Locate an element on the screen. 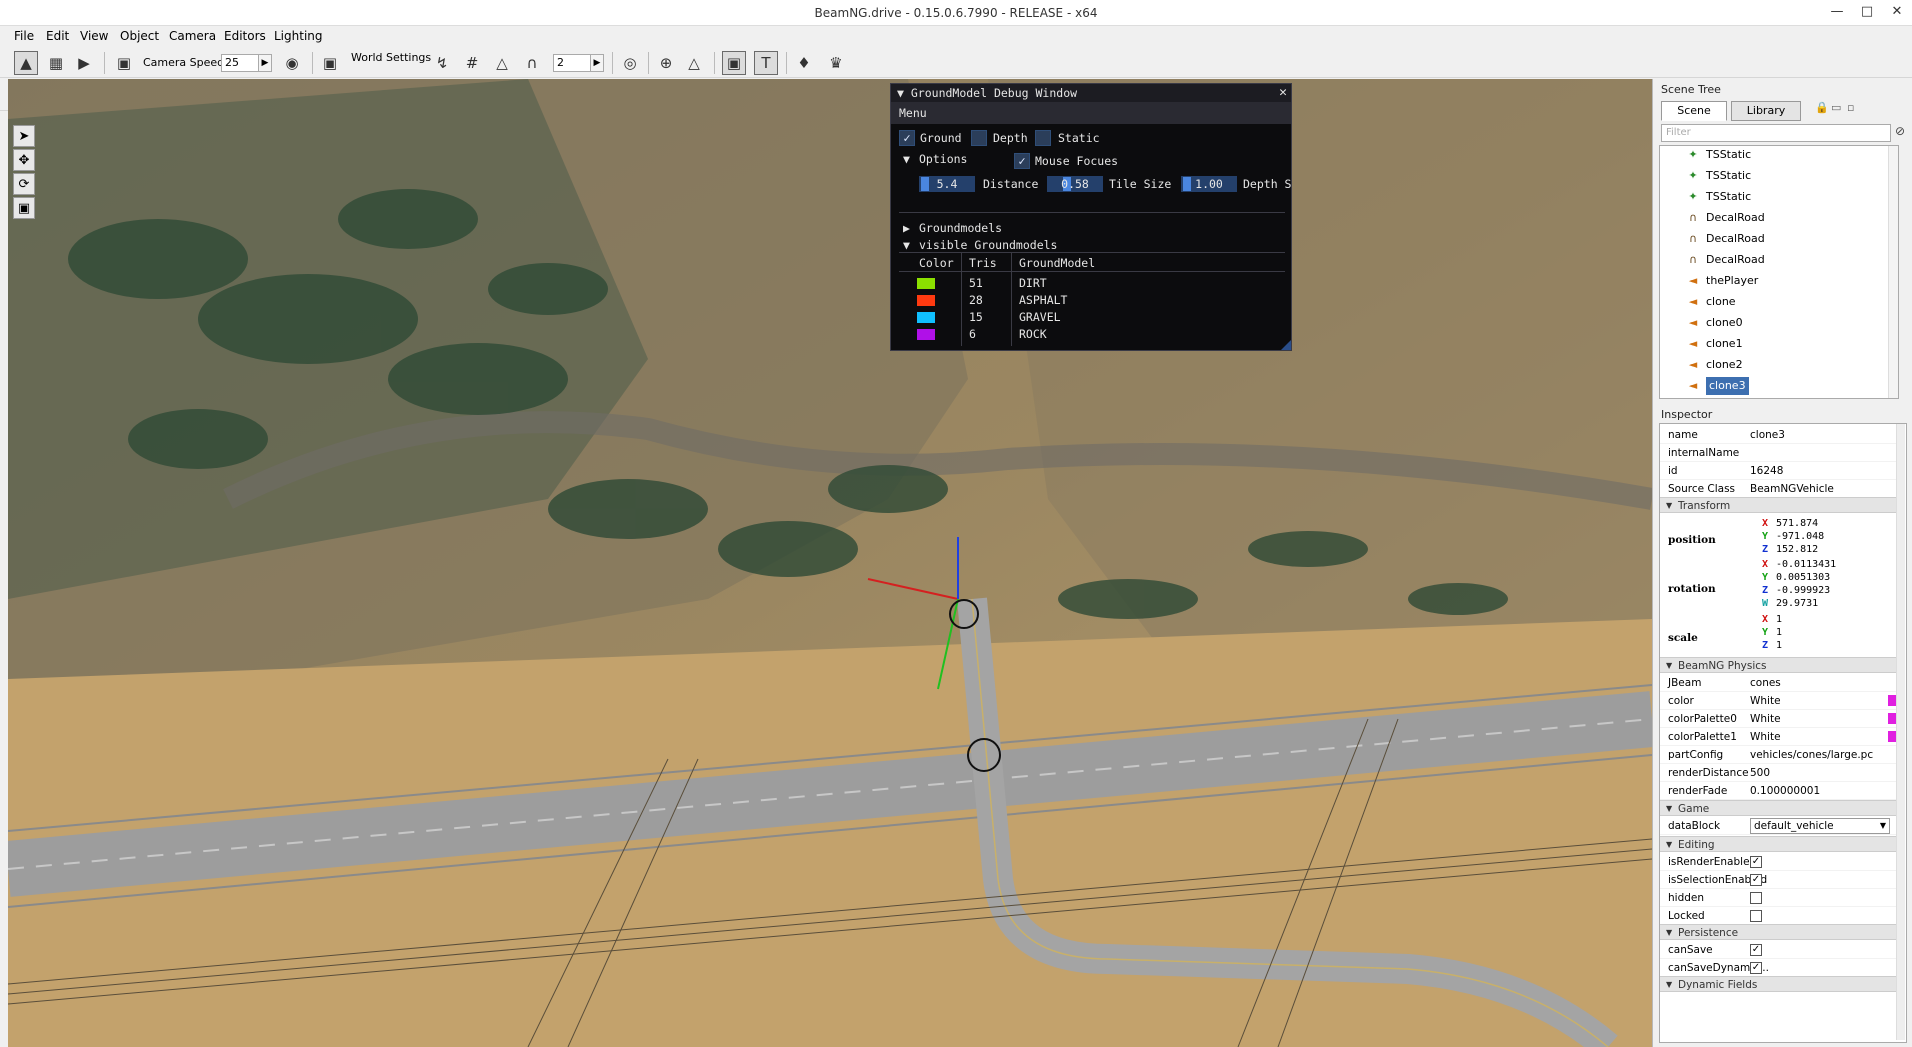  field-value: BeamNGVehicle is located at coordinates (1792, 489).